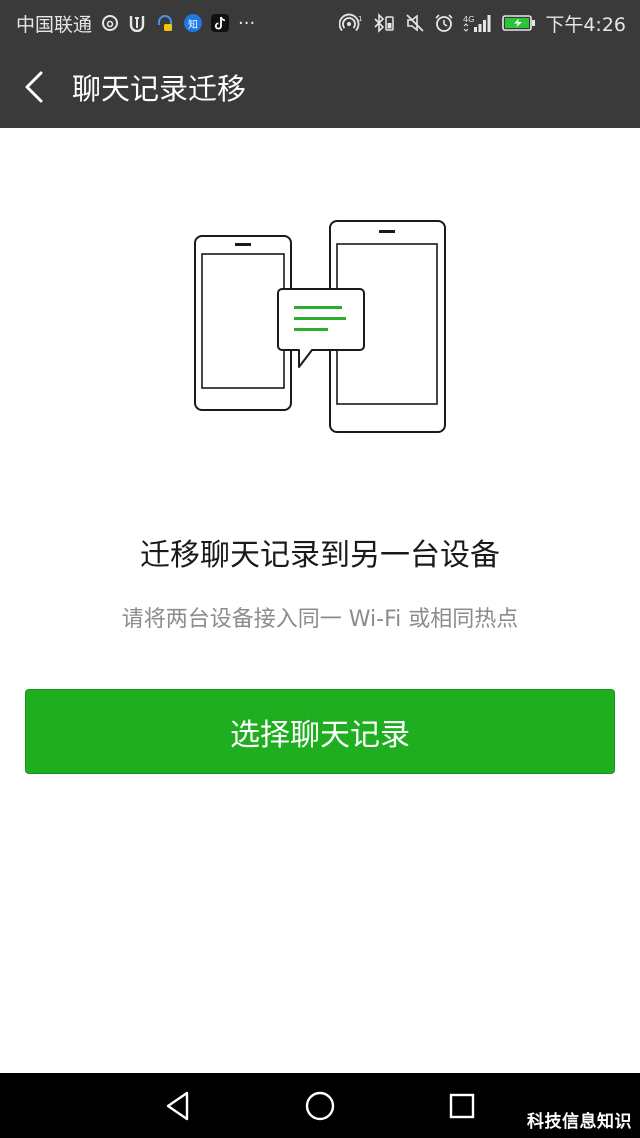  Describe the element at coordinates (360, 19) in the screenshot. I see `svg-text: 1` at that location.